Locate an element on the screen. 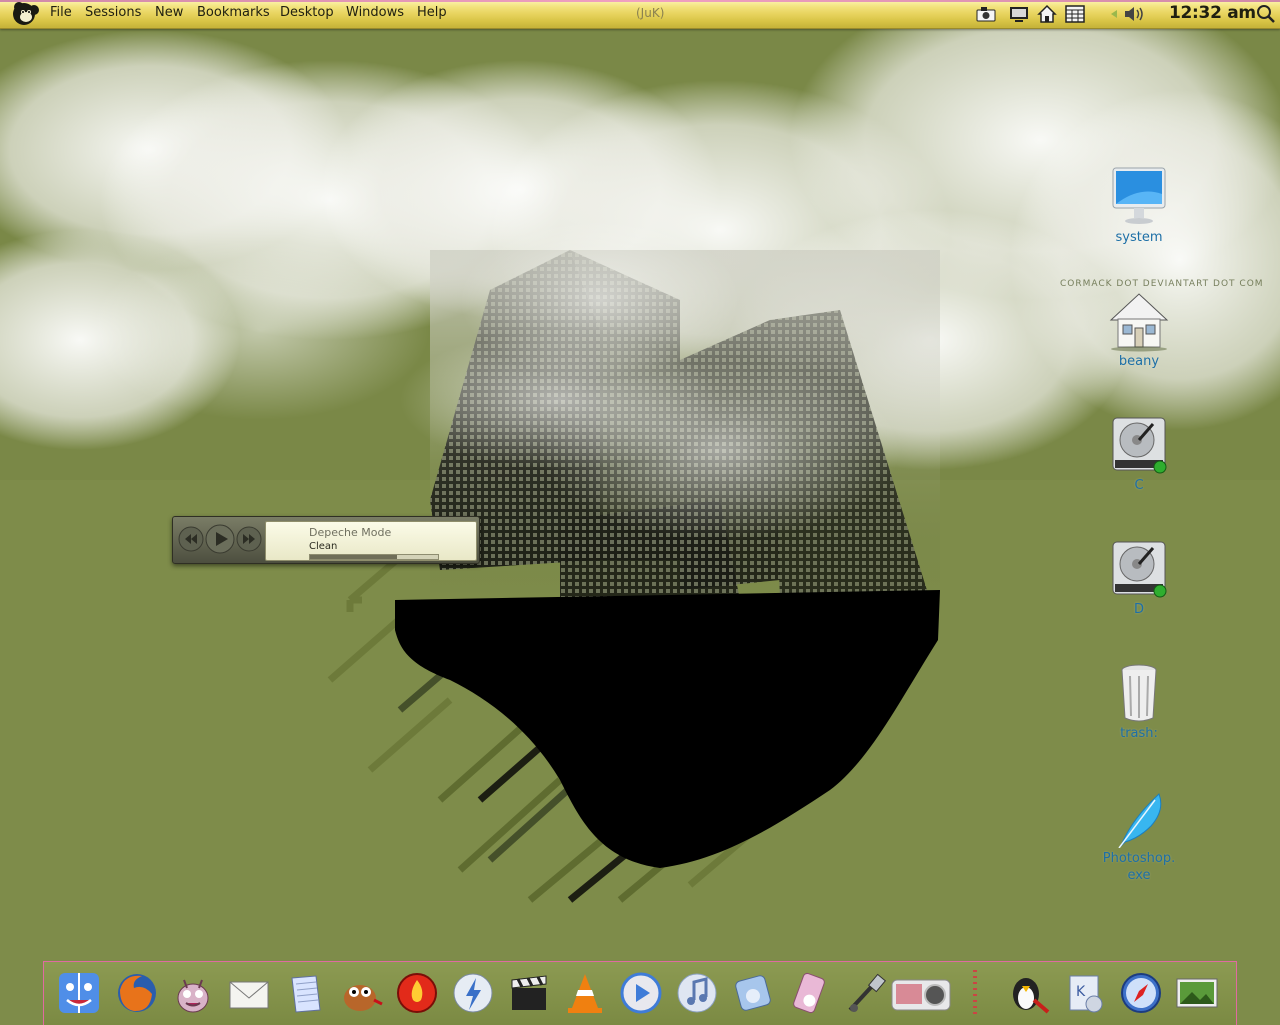  computer-icon is located at coordinates (1139, 195).